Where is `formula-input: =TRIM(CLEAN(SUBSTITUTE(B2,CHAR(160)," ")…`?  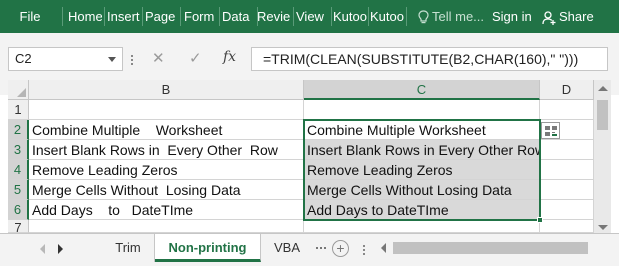
formula-input: =TRIM(CLEAN(SUBSTITUTE(B2,CHAR(160)," ")… is located at coordinates (429, 59).